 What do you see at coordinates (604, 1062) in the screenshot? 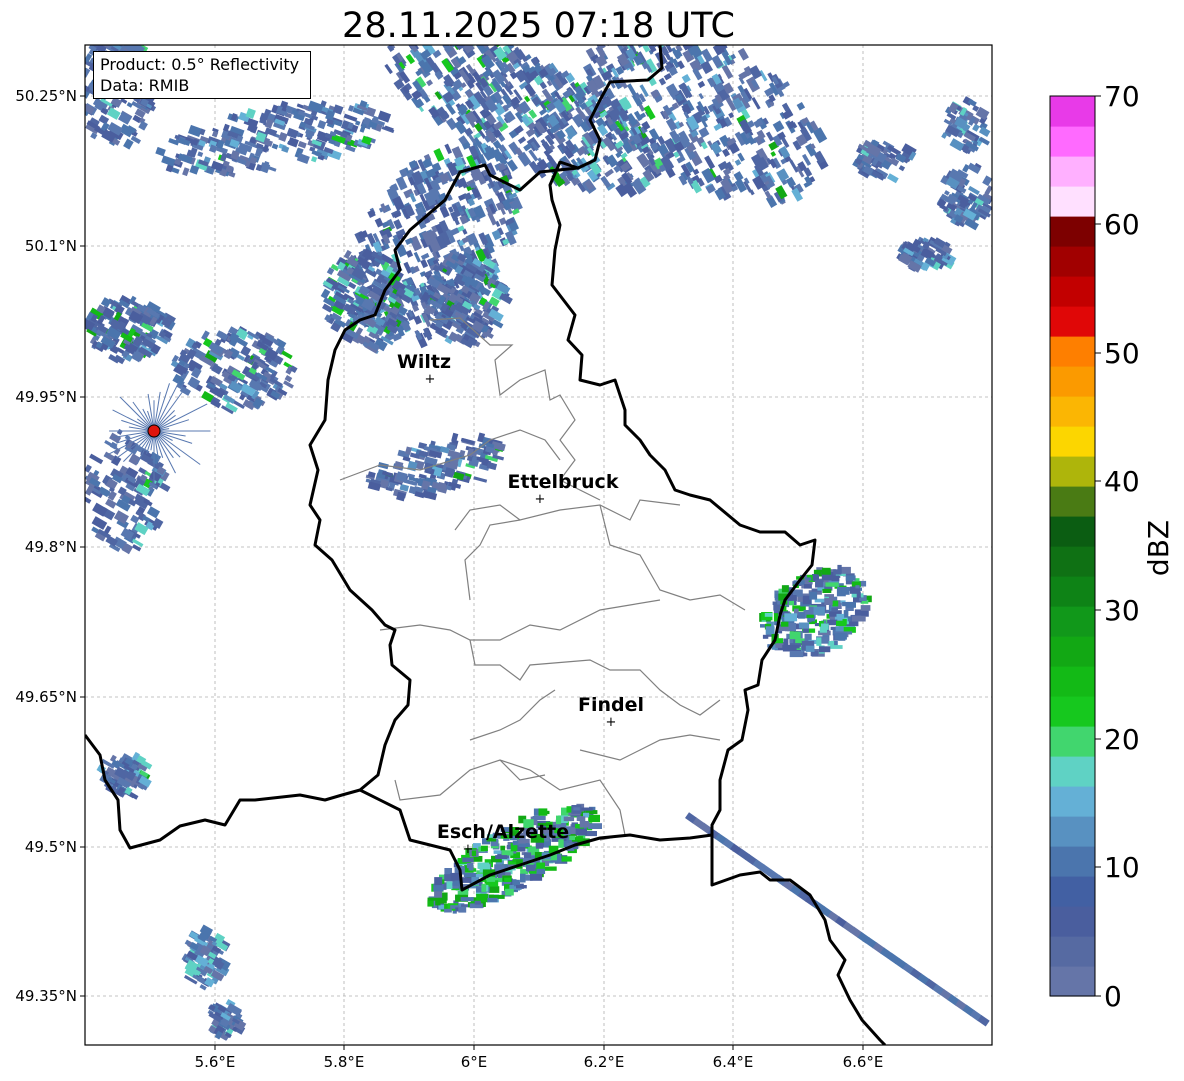
I see `lon-label: 6.2°E` at bounding box center [604, 1062].